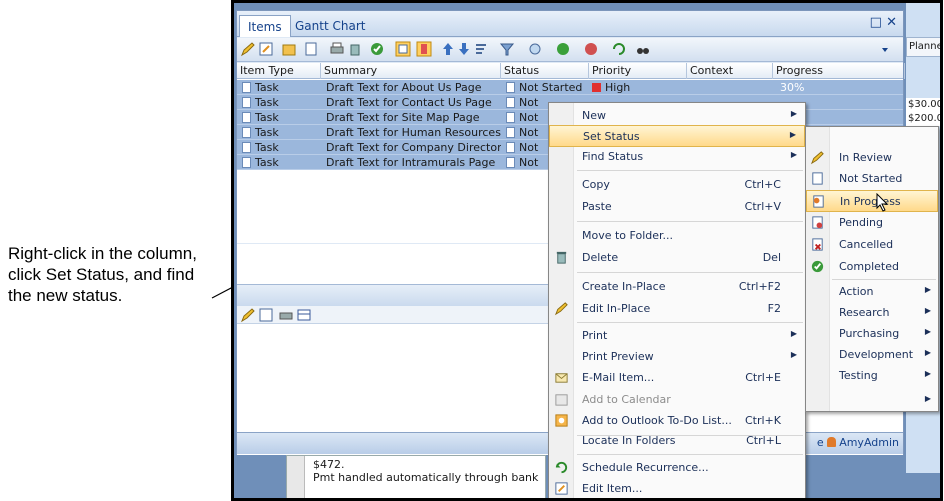  I want to click on refresh-icon, so click(619, 49).